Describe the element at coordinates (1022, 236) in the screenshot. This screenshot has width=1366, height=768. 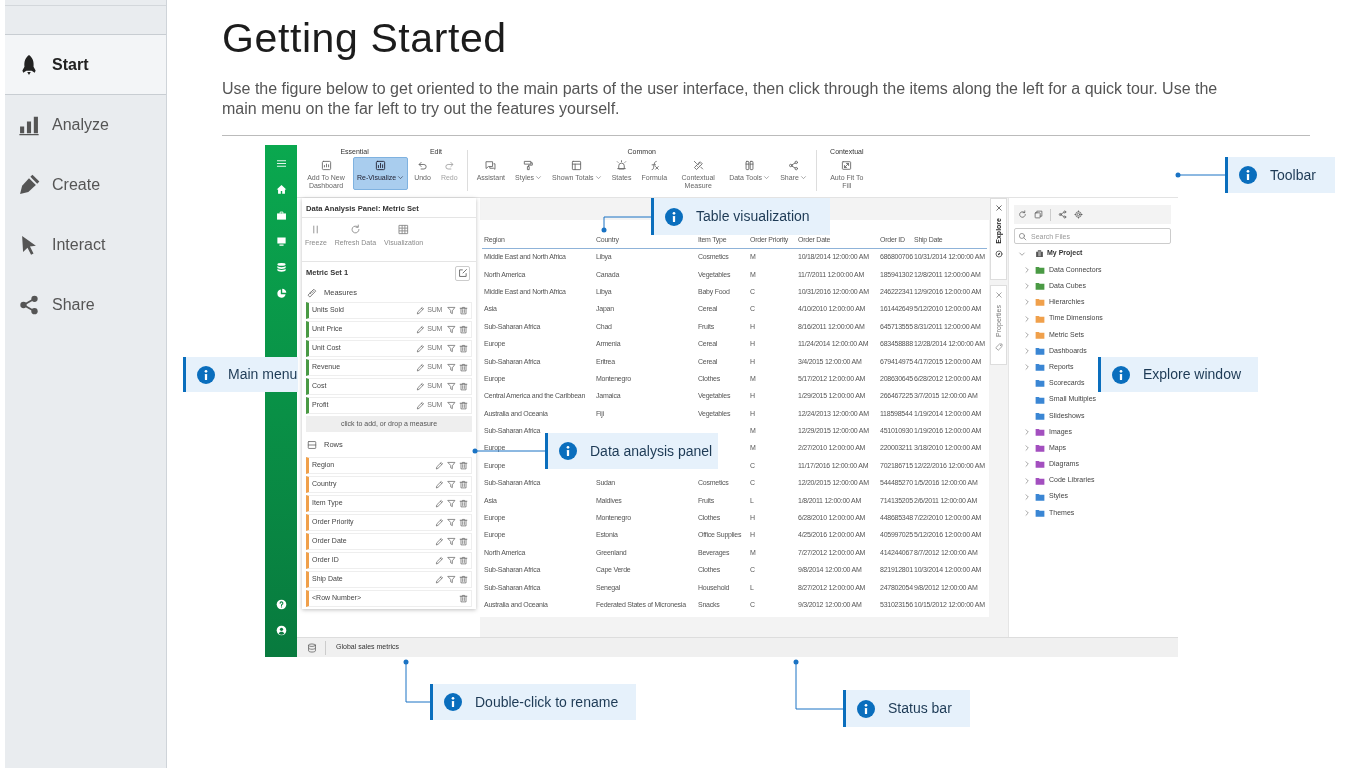
I see `search-icon` at that location.